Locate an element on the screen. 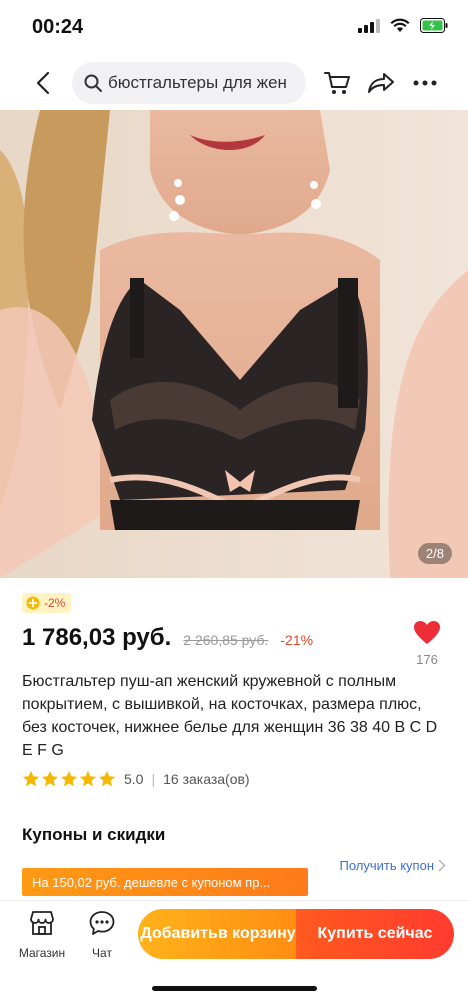  price-old: 2 260,85 руб. is located at coordinates (226, 640).